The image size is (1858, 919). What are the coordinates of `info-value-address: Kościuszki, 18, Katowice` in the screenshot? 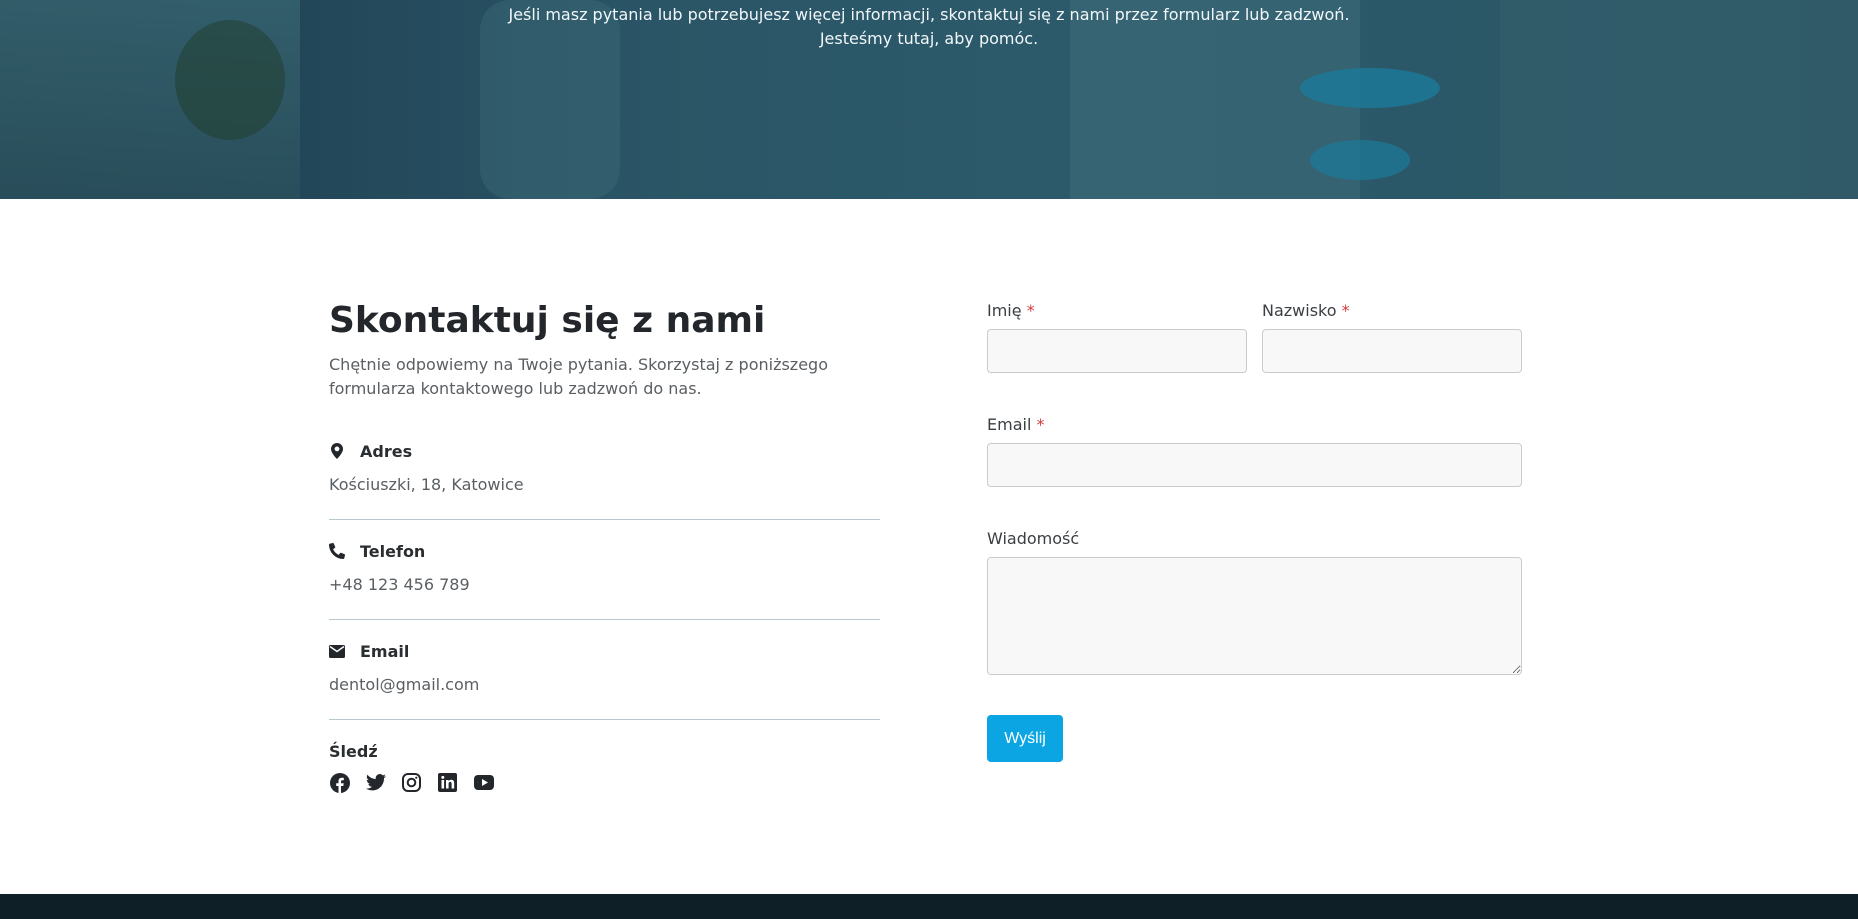 It's located at (426, 484).